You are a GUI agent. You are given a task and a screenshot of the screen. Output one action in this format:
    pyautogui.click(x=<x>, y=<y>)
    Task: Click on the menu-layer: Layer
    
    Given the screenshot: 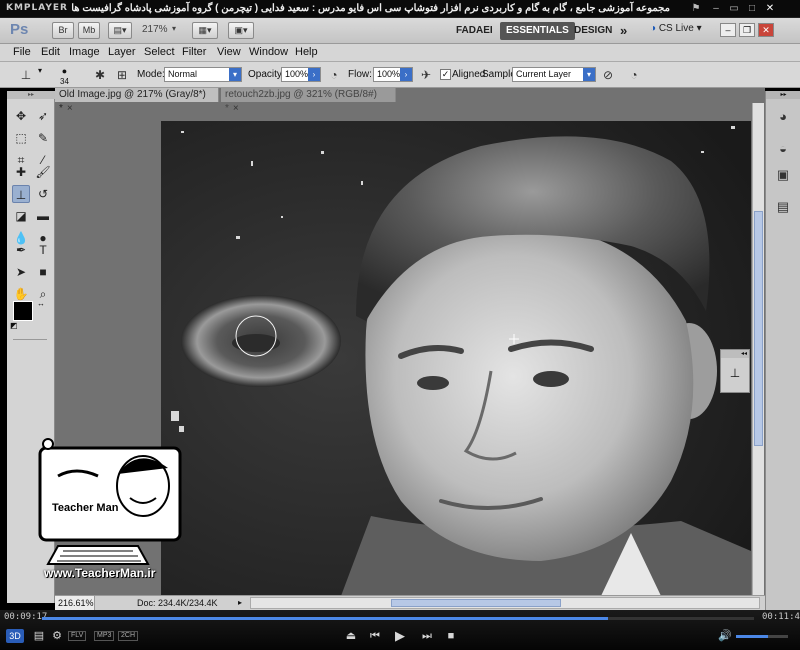 What is the action you would take?
    pyautogui.click(x=122, y=52)
    